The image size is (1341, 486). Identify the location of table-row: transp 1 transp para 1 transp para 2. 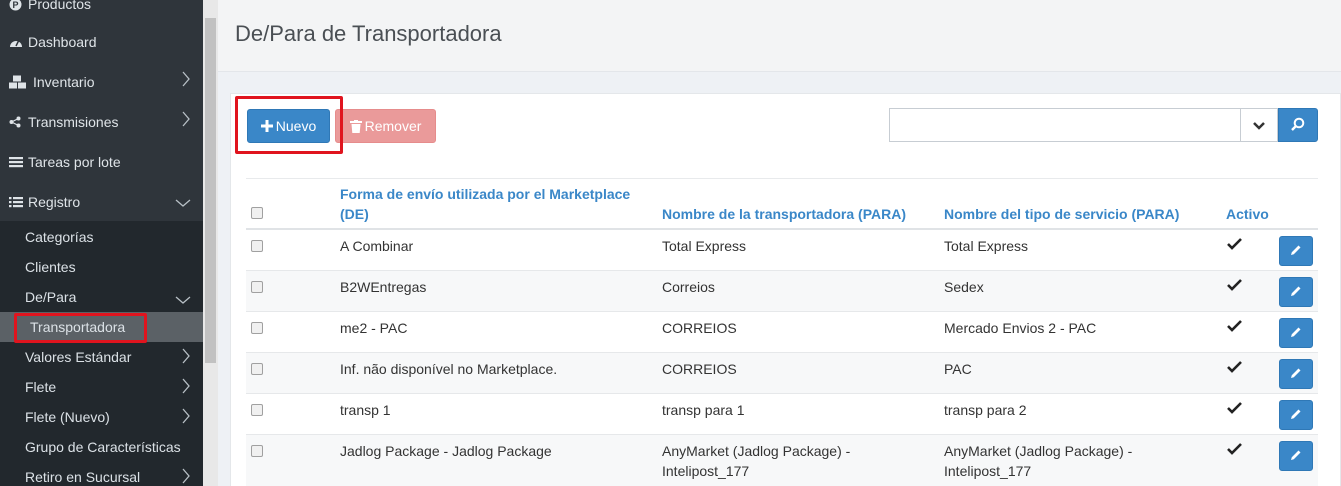
(782, 414).